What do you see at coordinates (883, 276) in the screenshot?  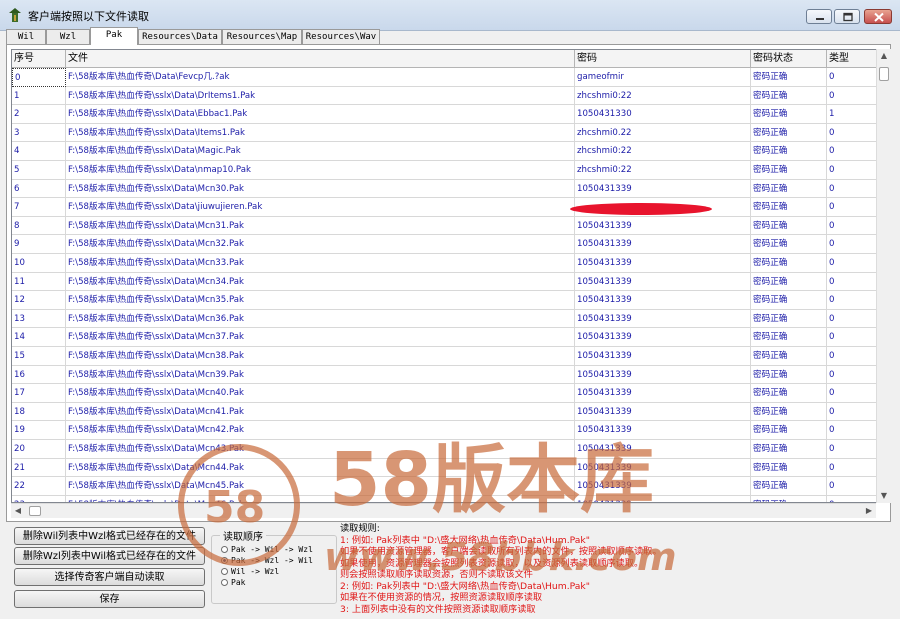 I see `vertical-scrollbar: ▲ ▼` at bounding box center [883, 276].